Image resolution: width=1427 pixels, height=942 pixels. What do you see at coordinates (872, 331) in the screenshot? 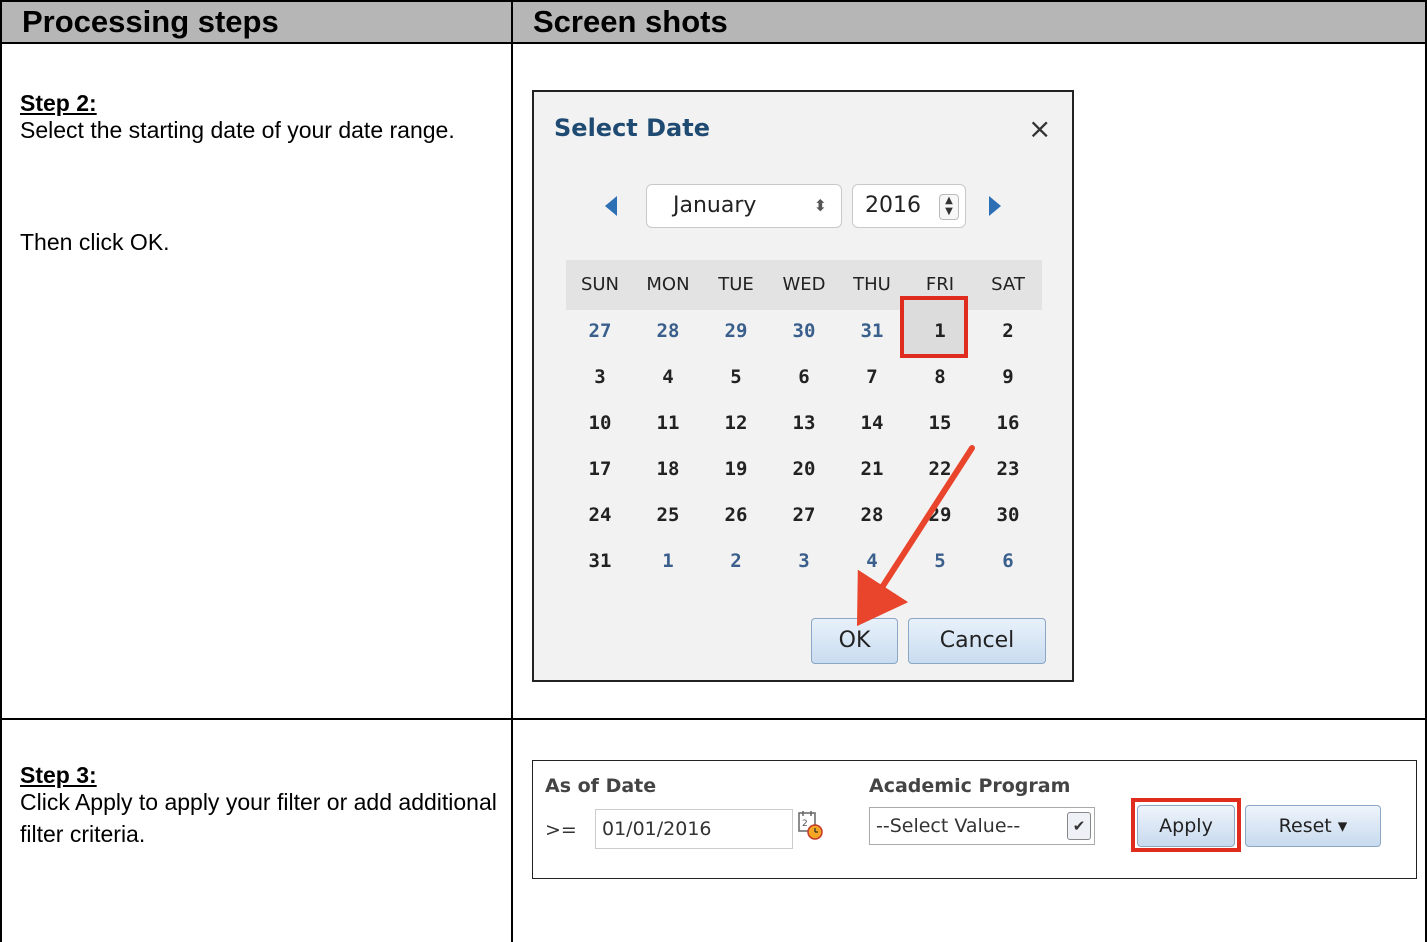
I see `calendar-day-other-month: 31` at bounding box center [872, 331].